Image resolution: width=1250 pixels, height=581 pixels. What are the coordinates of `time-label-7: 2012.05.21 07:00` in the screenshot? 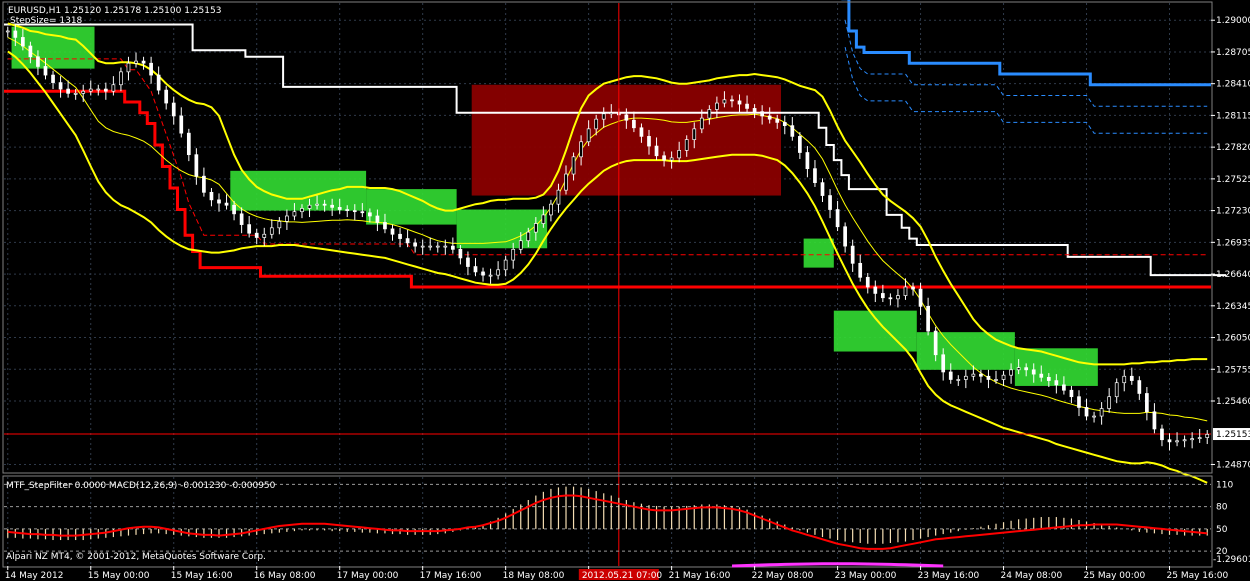 It's located at (622, 576).